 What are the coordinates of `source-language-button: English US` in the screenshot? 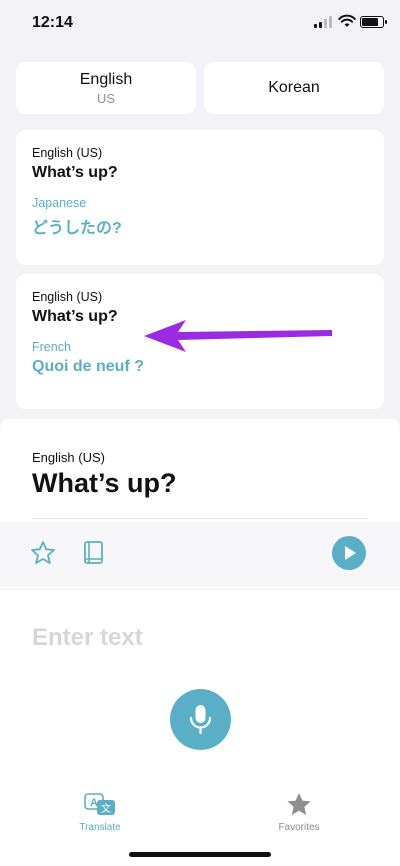 It's located at (106, 88).